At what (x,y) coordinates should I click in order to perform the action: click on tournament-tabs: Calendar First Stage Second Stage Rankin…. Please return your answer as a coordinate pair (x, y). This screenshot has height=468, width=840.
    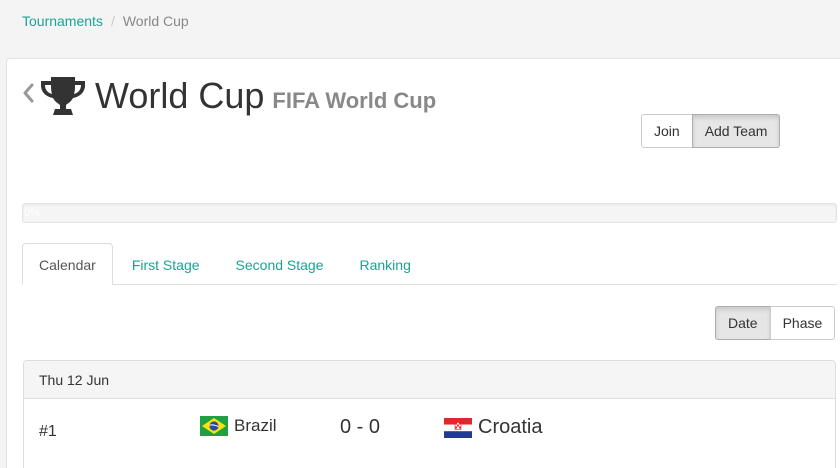
    Looking at the image, I should click on (429, 264).